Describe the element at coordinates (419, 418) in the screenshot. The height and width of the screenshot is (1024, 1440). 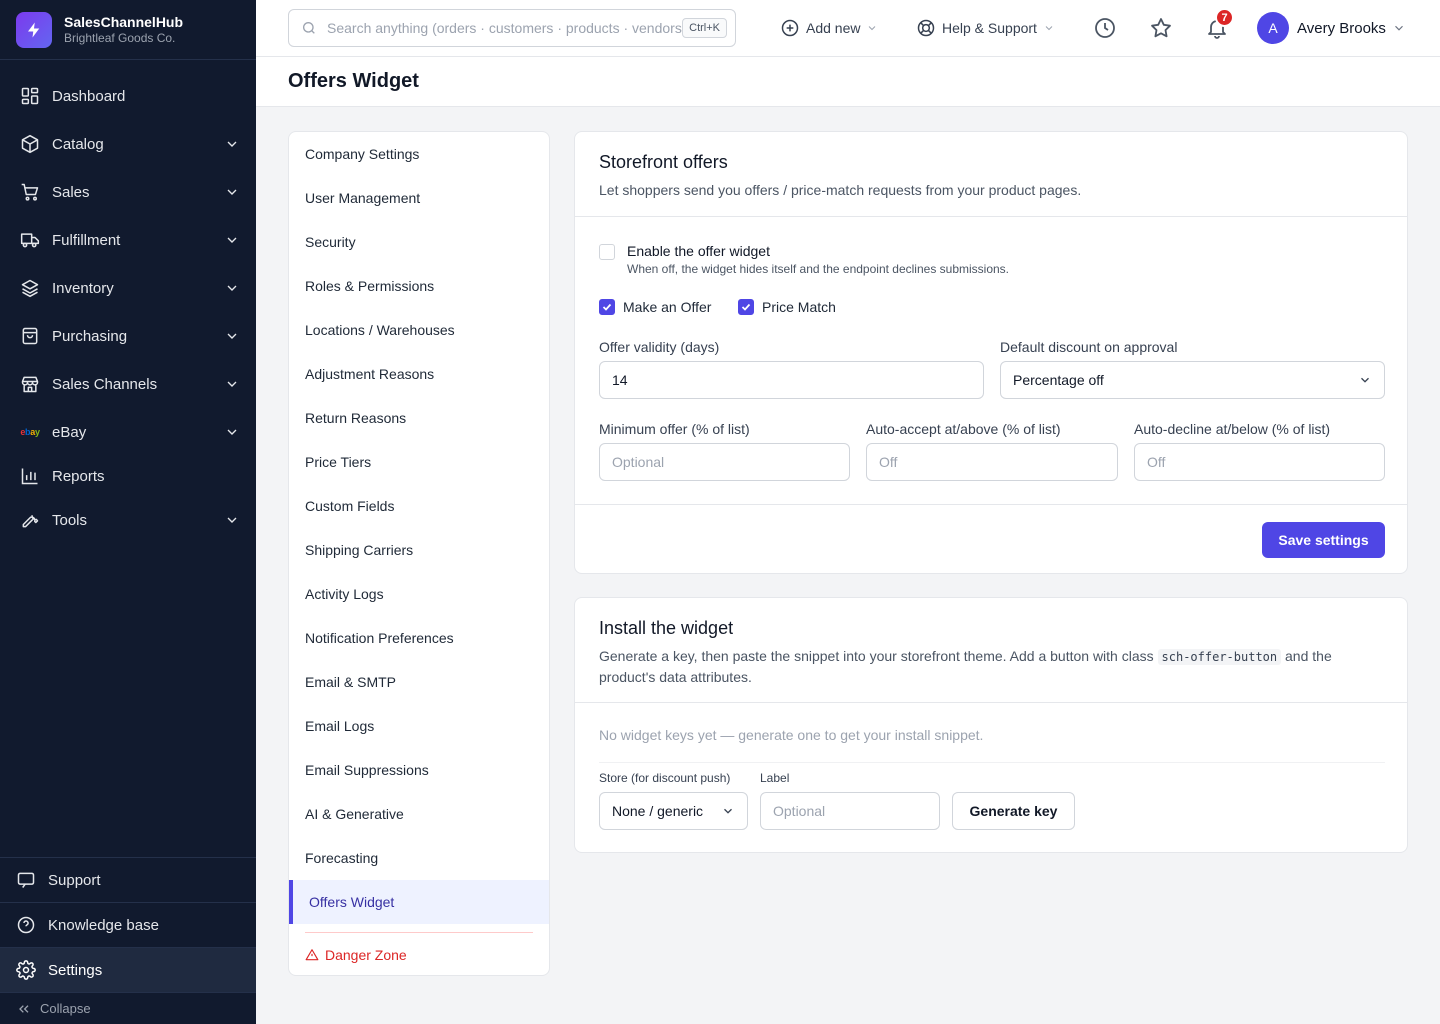
I see `settings-item-return-reasons: Return Reasons` at that location.